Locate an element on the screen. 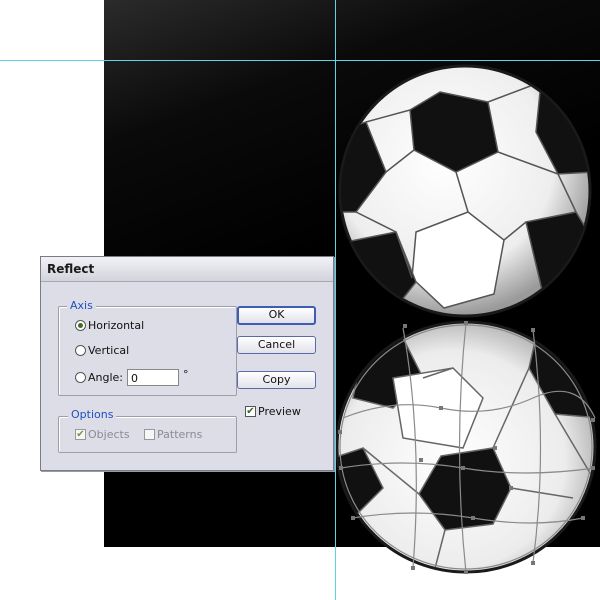  horizontal-radio is located at coordinates (80, 325).